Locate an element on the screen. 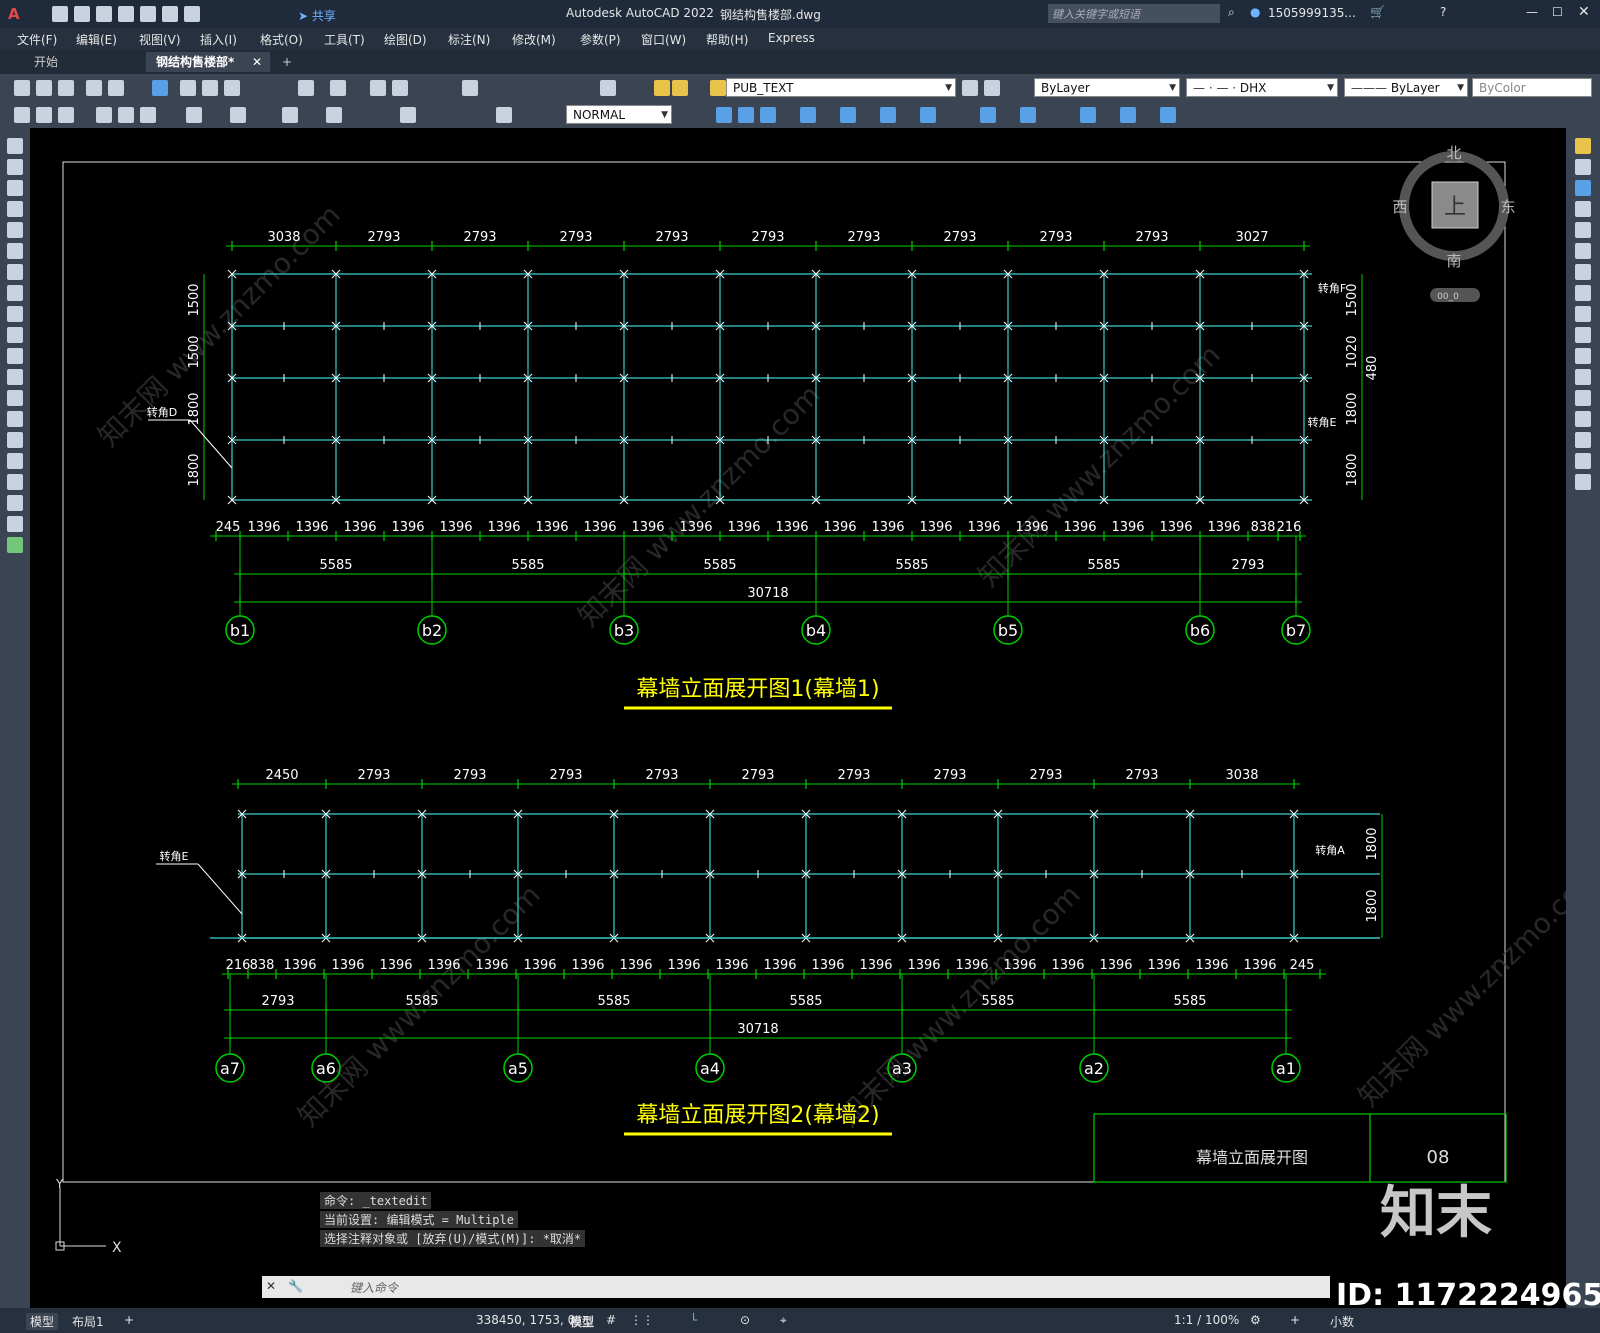 Image resolution: width=1600 pixels, height=1333 pixels. paste-icon is located at coordinates (232, 88).